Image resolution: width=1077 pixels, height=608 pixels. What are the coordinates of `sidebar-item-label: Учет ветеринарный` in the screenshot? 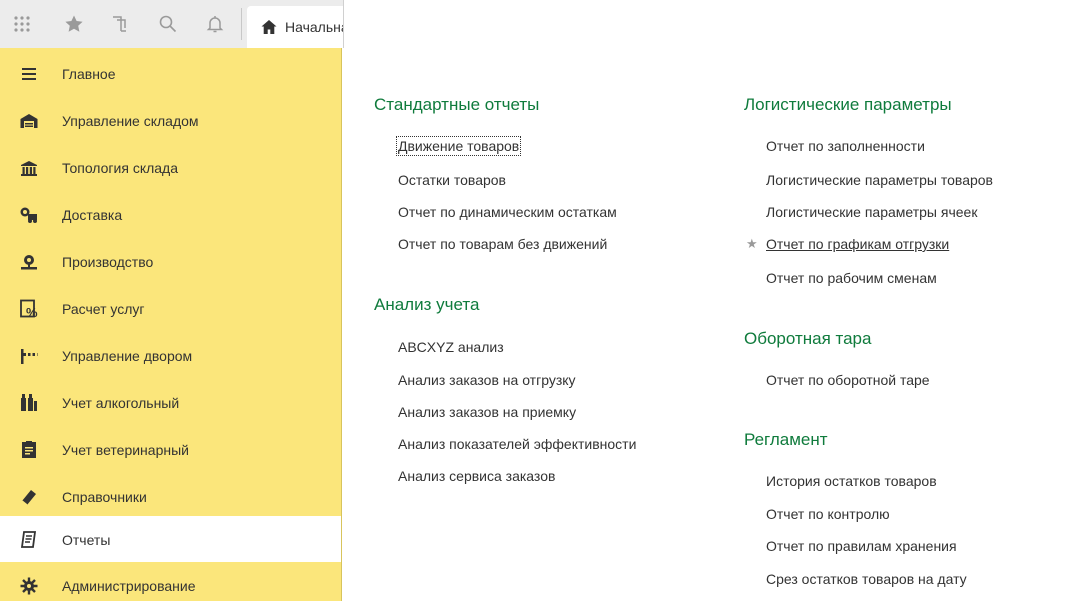 It's located at (125, 450).